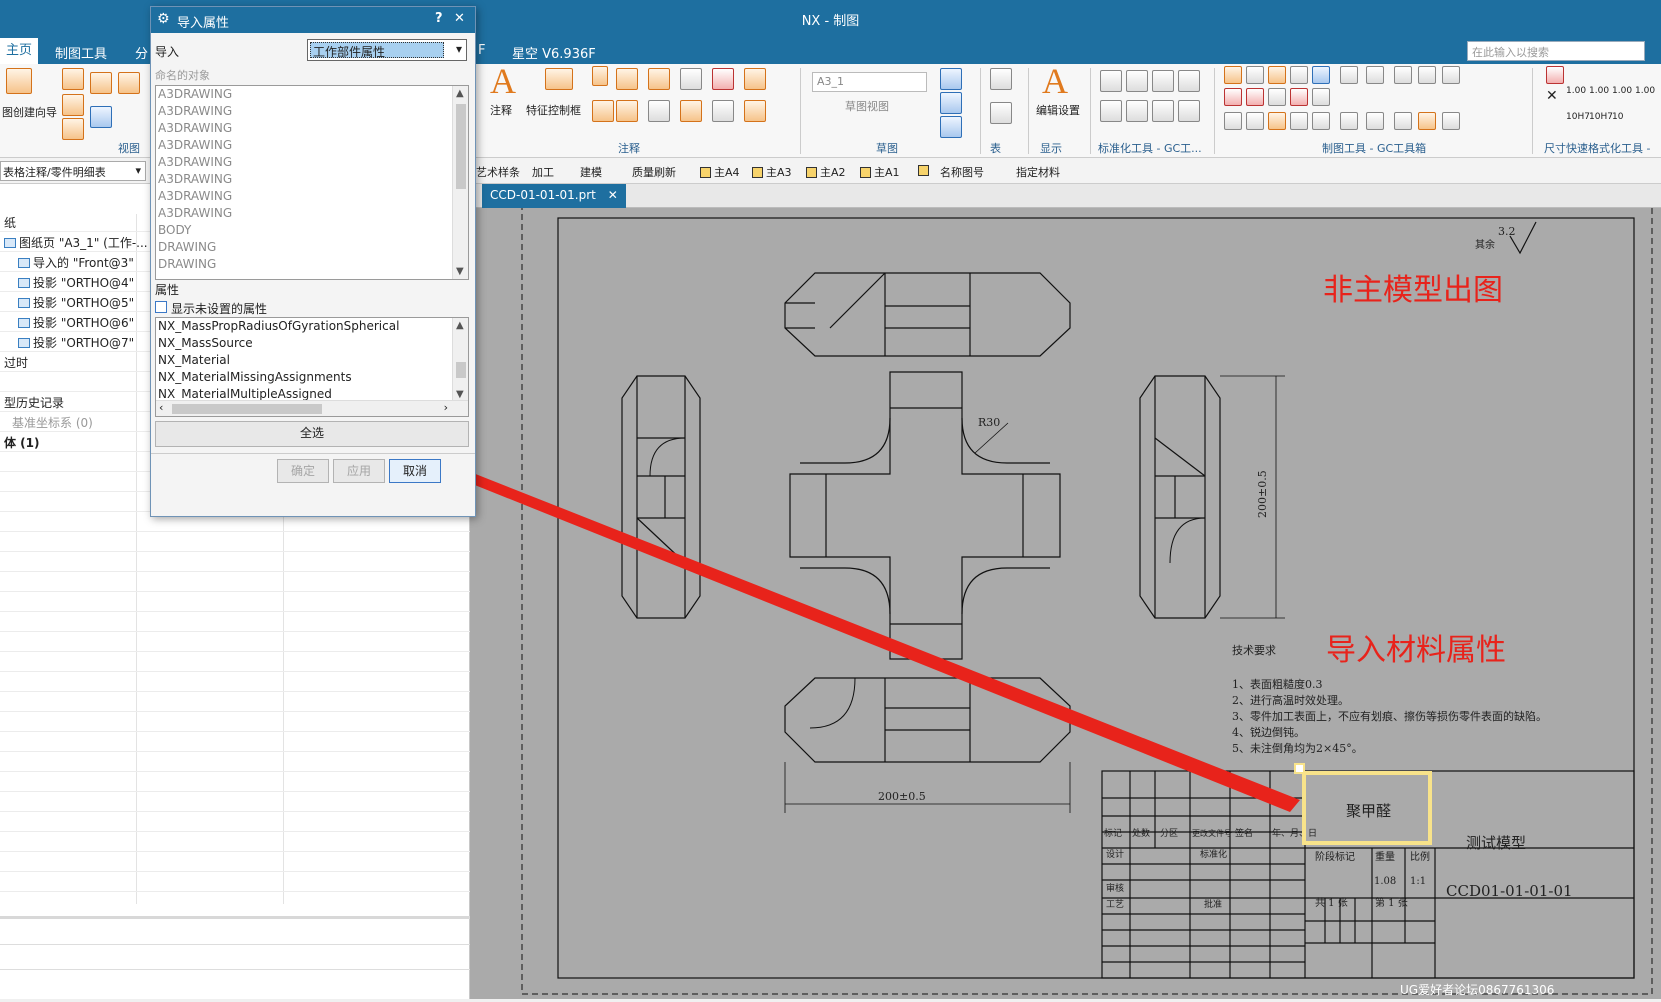 This screenshot has width=1661, height=1002. I want to click on select-all-button: 全选, so click(312, 434).